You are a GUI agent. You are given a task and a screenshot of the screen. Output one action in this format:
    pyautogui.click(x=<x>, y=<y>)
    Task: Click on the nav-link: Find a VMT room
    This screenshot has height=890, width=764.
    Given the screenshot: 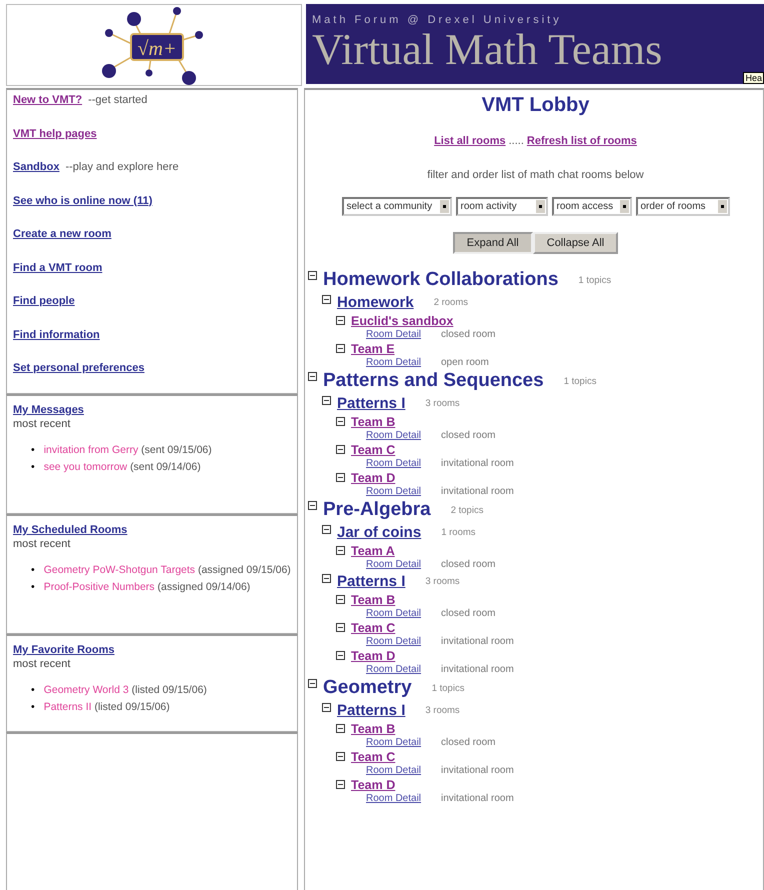 What is the action you would take?
    pyautogui.click(x=57, y=268)
    